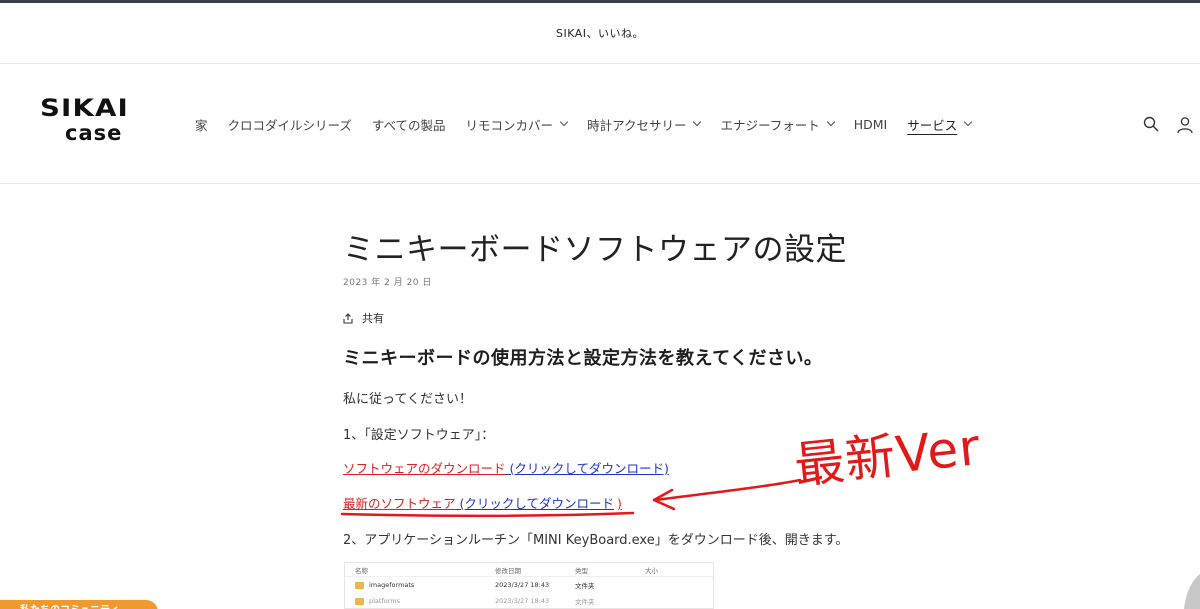 This screenshot has height=609, width=1200. What do you see at coordinates (534, 503) in the screenshot?
I see `link2-blue-text: (クリックしてダウンロード` at bounding box center [534, 503].